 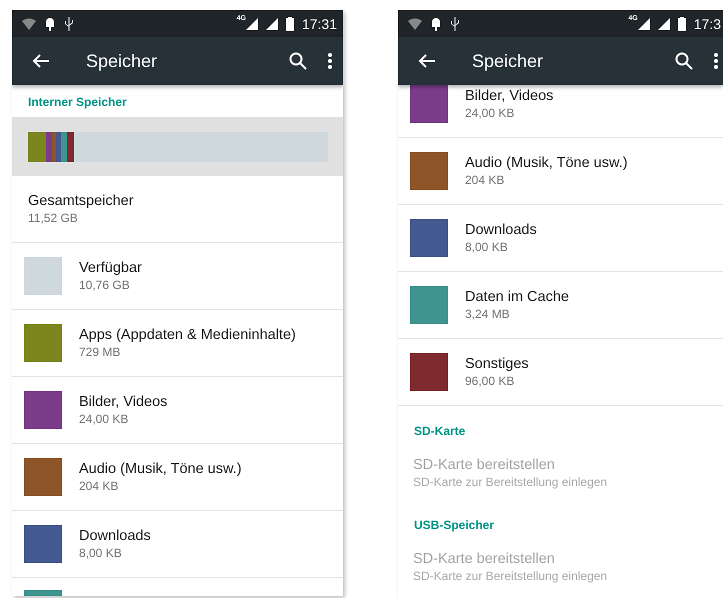 What do you see at coordinates (177, 343) in the screenshot?
I see `storage-category-item: Apps (Appdaten & Medieninhalte) 729 MB` at bounding box center [177, 343].